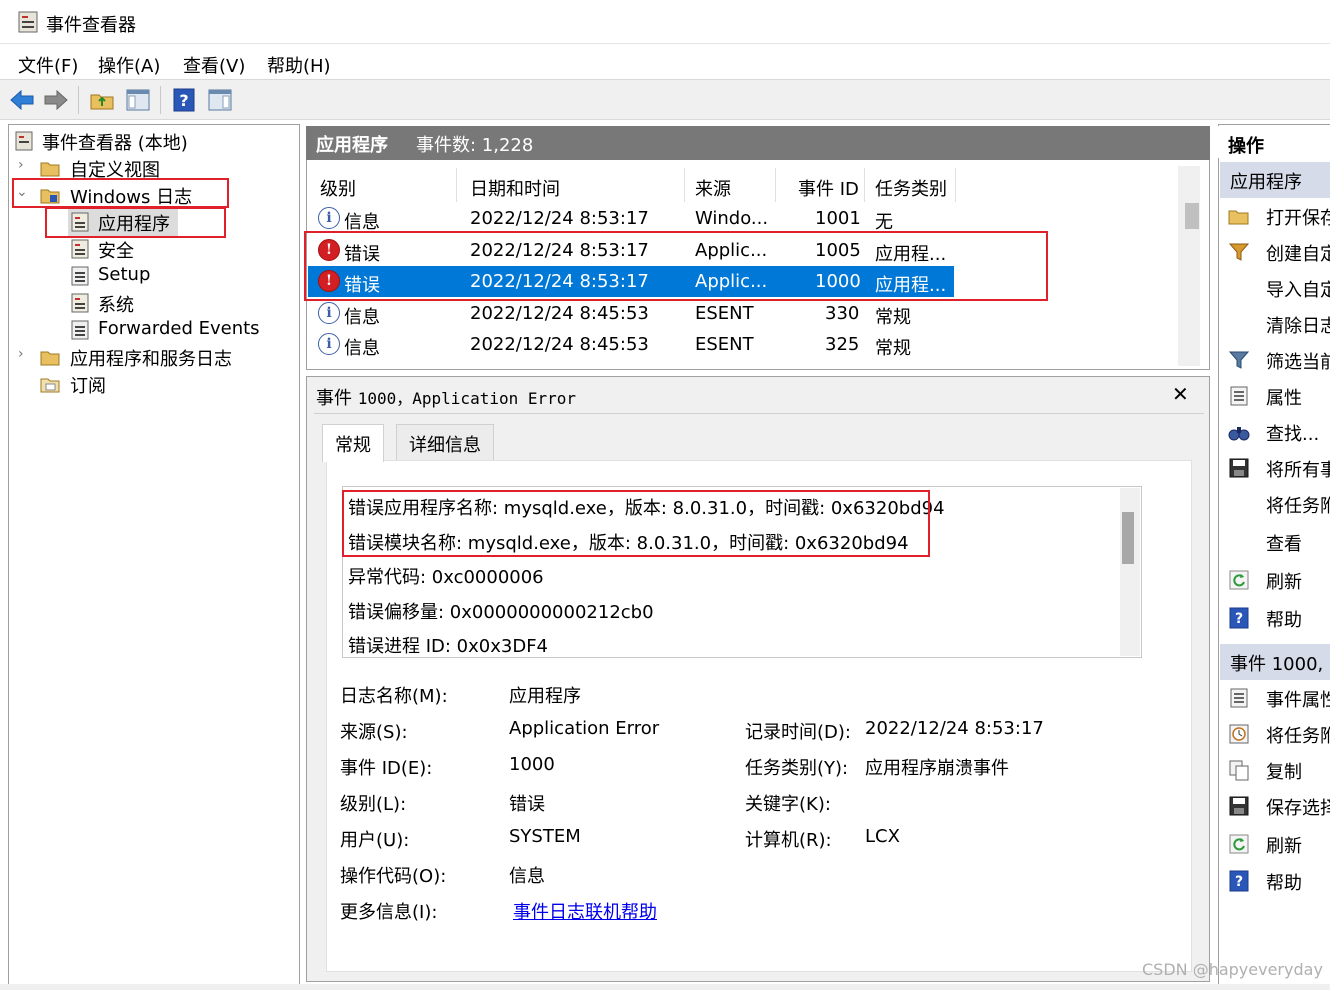 The height and width of the screenshot is (990, 1330). Describe the element at coordinates (1192, 216) in the screenshot. I see `list-scrollbar-thumb` at that location.